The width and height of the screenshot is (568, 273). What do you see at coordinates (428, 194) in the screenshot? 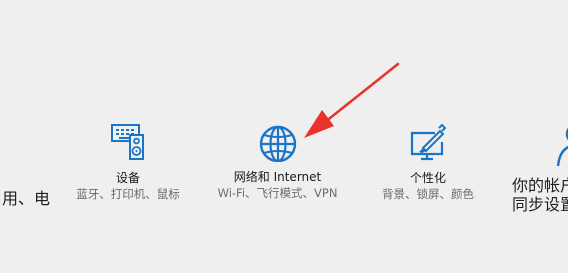
I see `tile-personalization-desc: 背景、锁屏、颜色` at bounding box center [428, 194].